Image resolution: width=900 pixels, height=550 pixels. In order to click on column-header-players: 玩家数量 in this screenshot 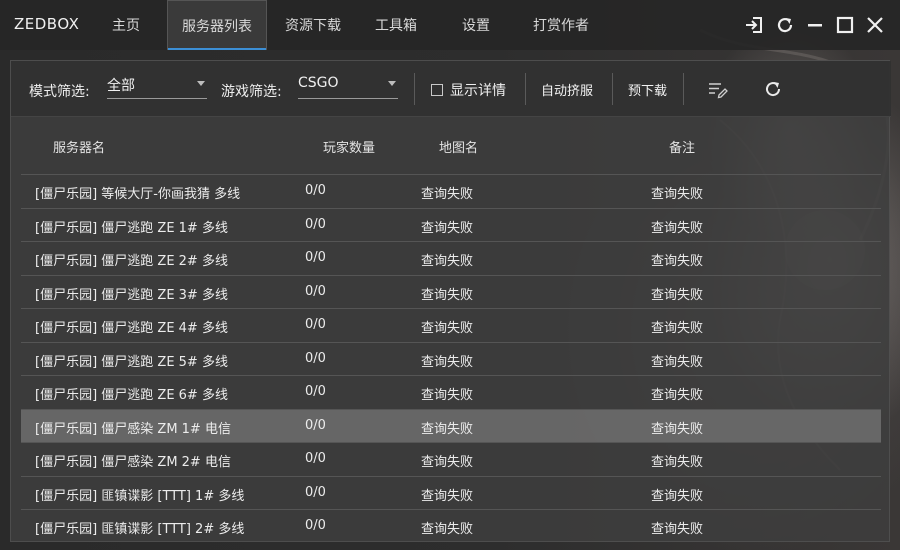, I will do `click(349, 146)`.